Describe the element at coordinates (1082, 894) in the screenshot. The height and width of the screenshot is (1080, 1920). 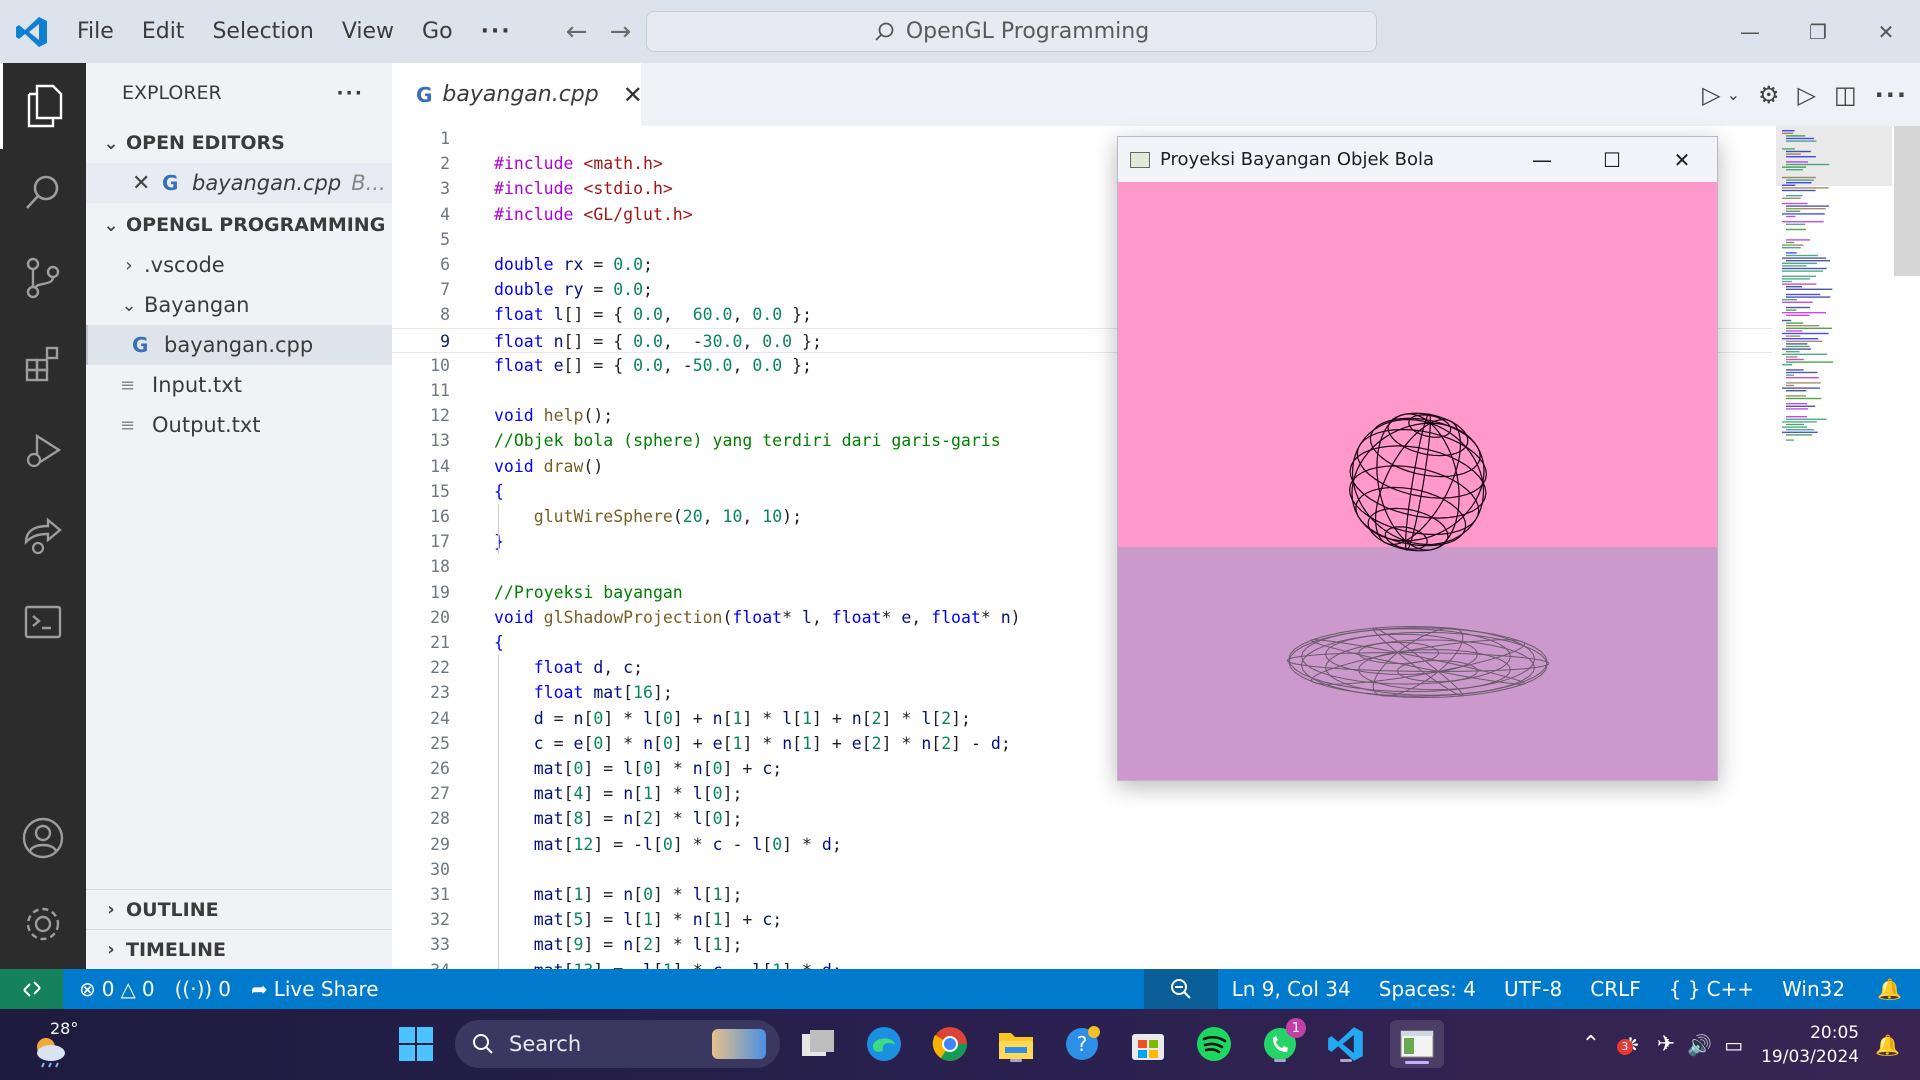
I see `code-line: 31 mat[1] = n[0] * l[1];` at that location.